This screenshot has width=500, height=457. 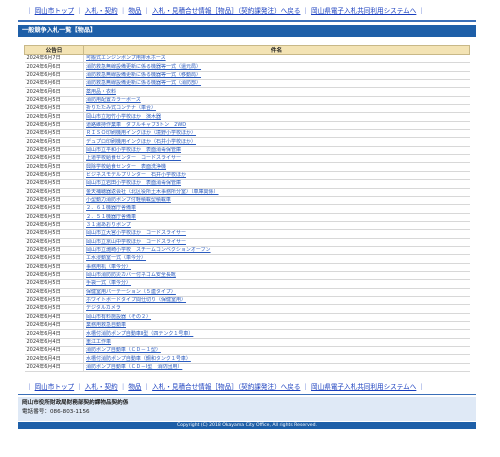 What do you see at coordinates (276, 101) in the screenshot?
I see `notice-subject-link: 消防用配置カラーボース` at bounding box center [276, 101].